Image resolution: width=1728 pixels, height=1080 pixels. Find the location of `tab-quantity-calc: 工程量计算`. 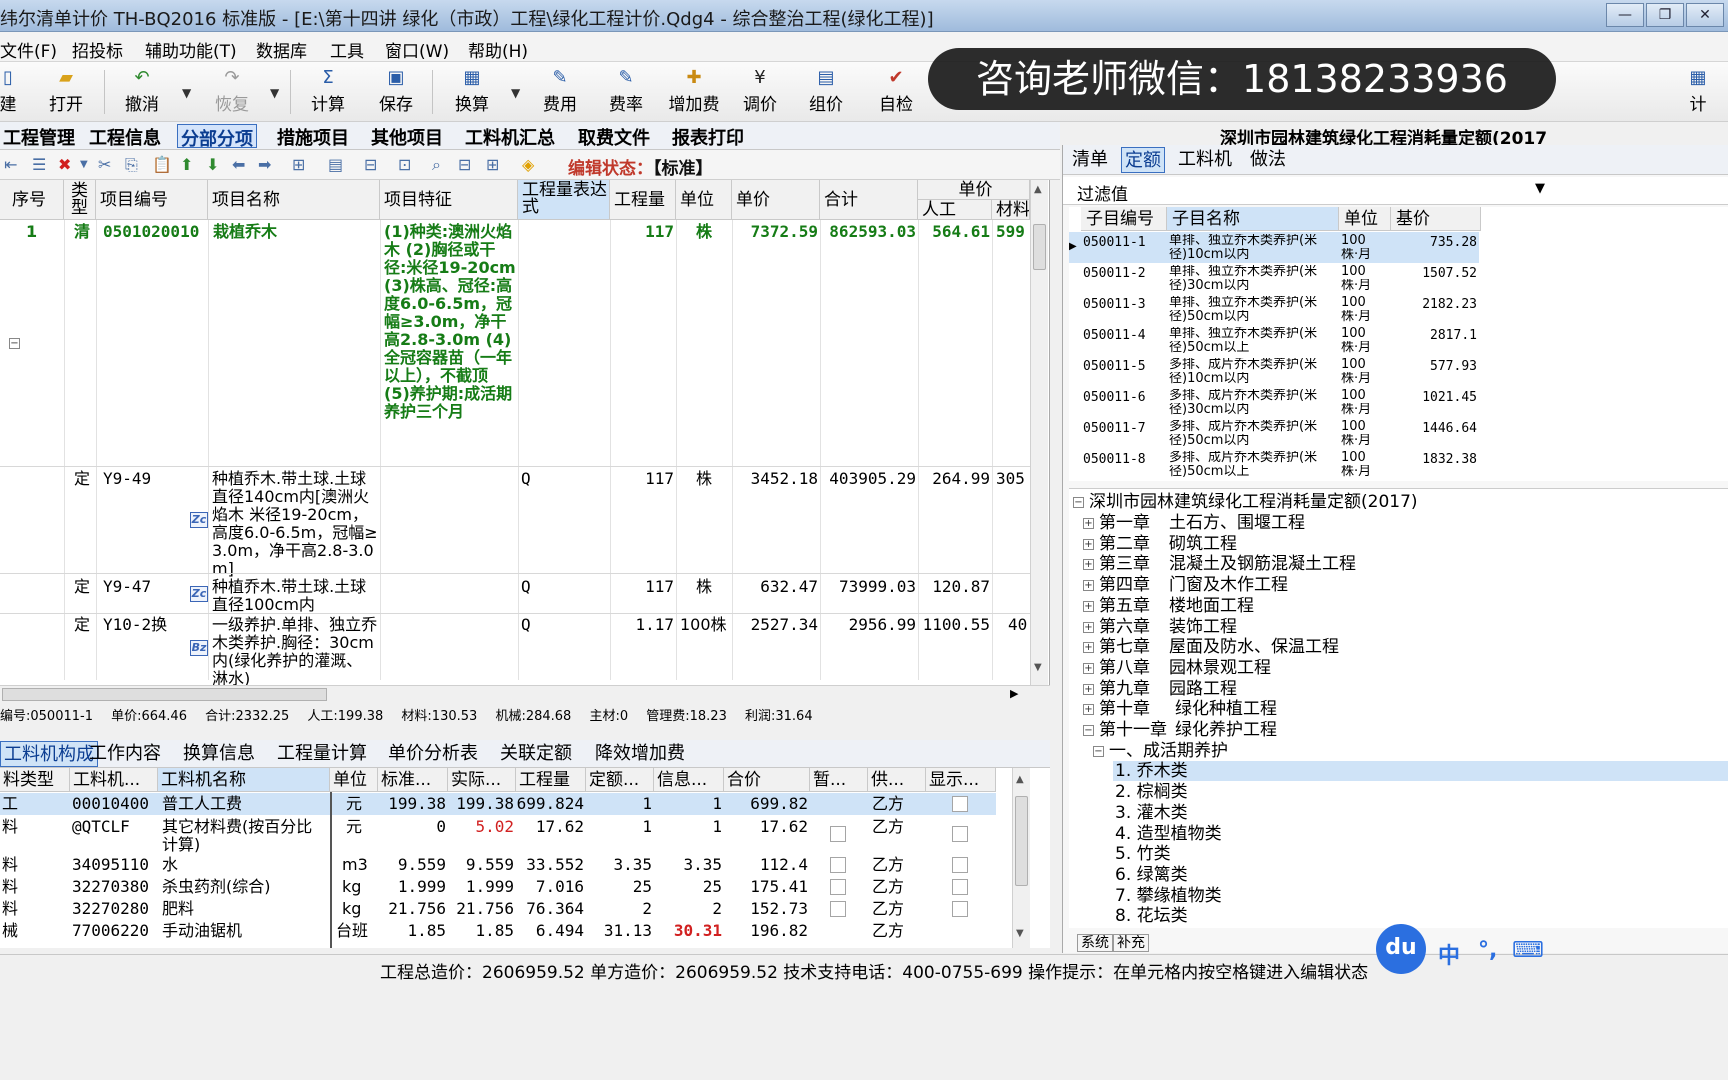

tab-quantity-calc: 工程量计算 is located at coordinates (322, 754).